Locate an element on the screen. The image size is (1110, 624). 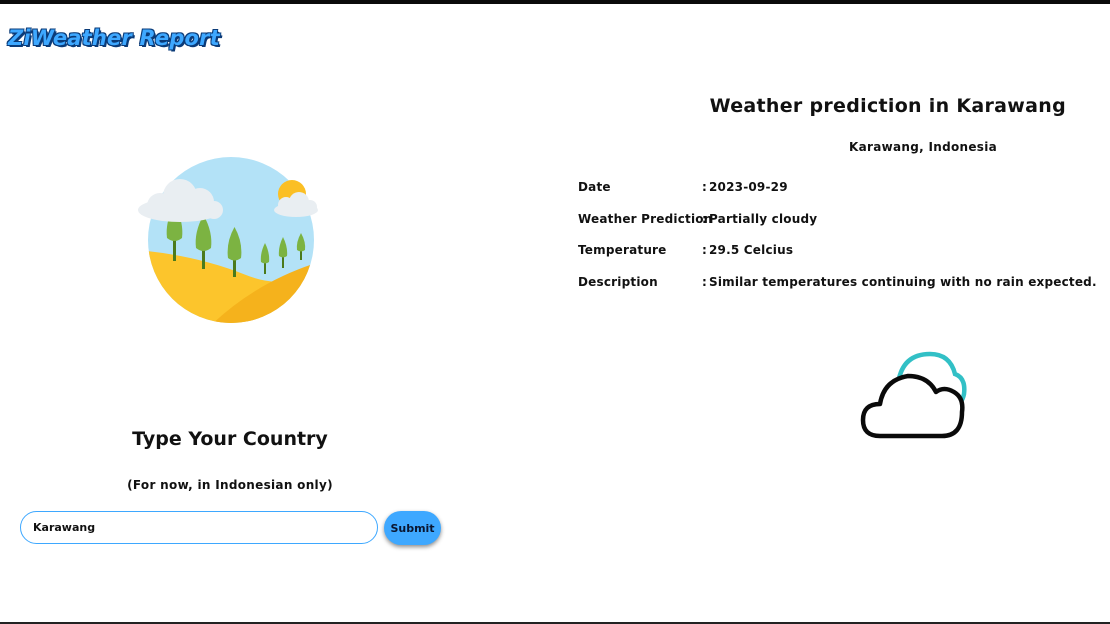
info-row-weather: Weather Prediction: Partially cloudy is located at coordinates (697, 219).